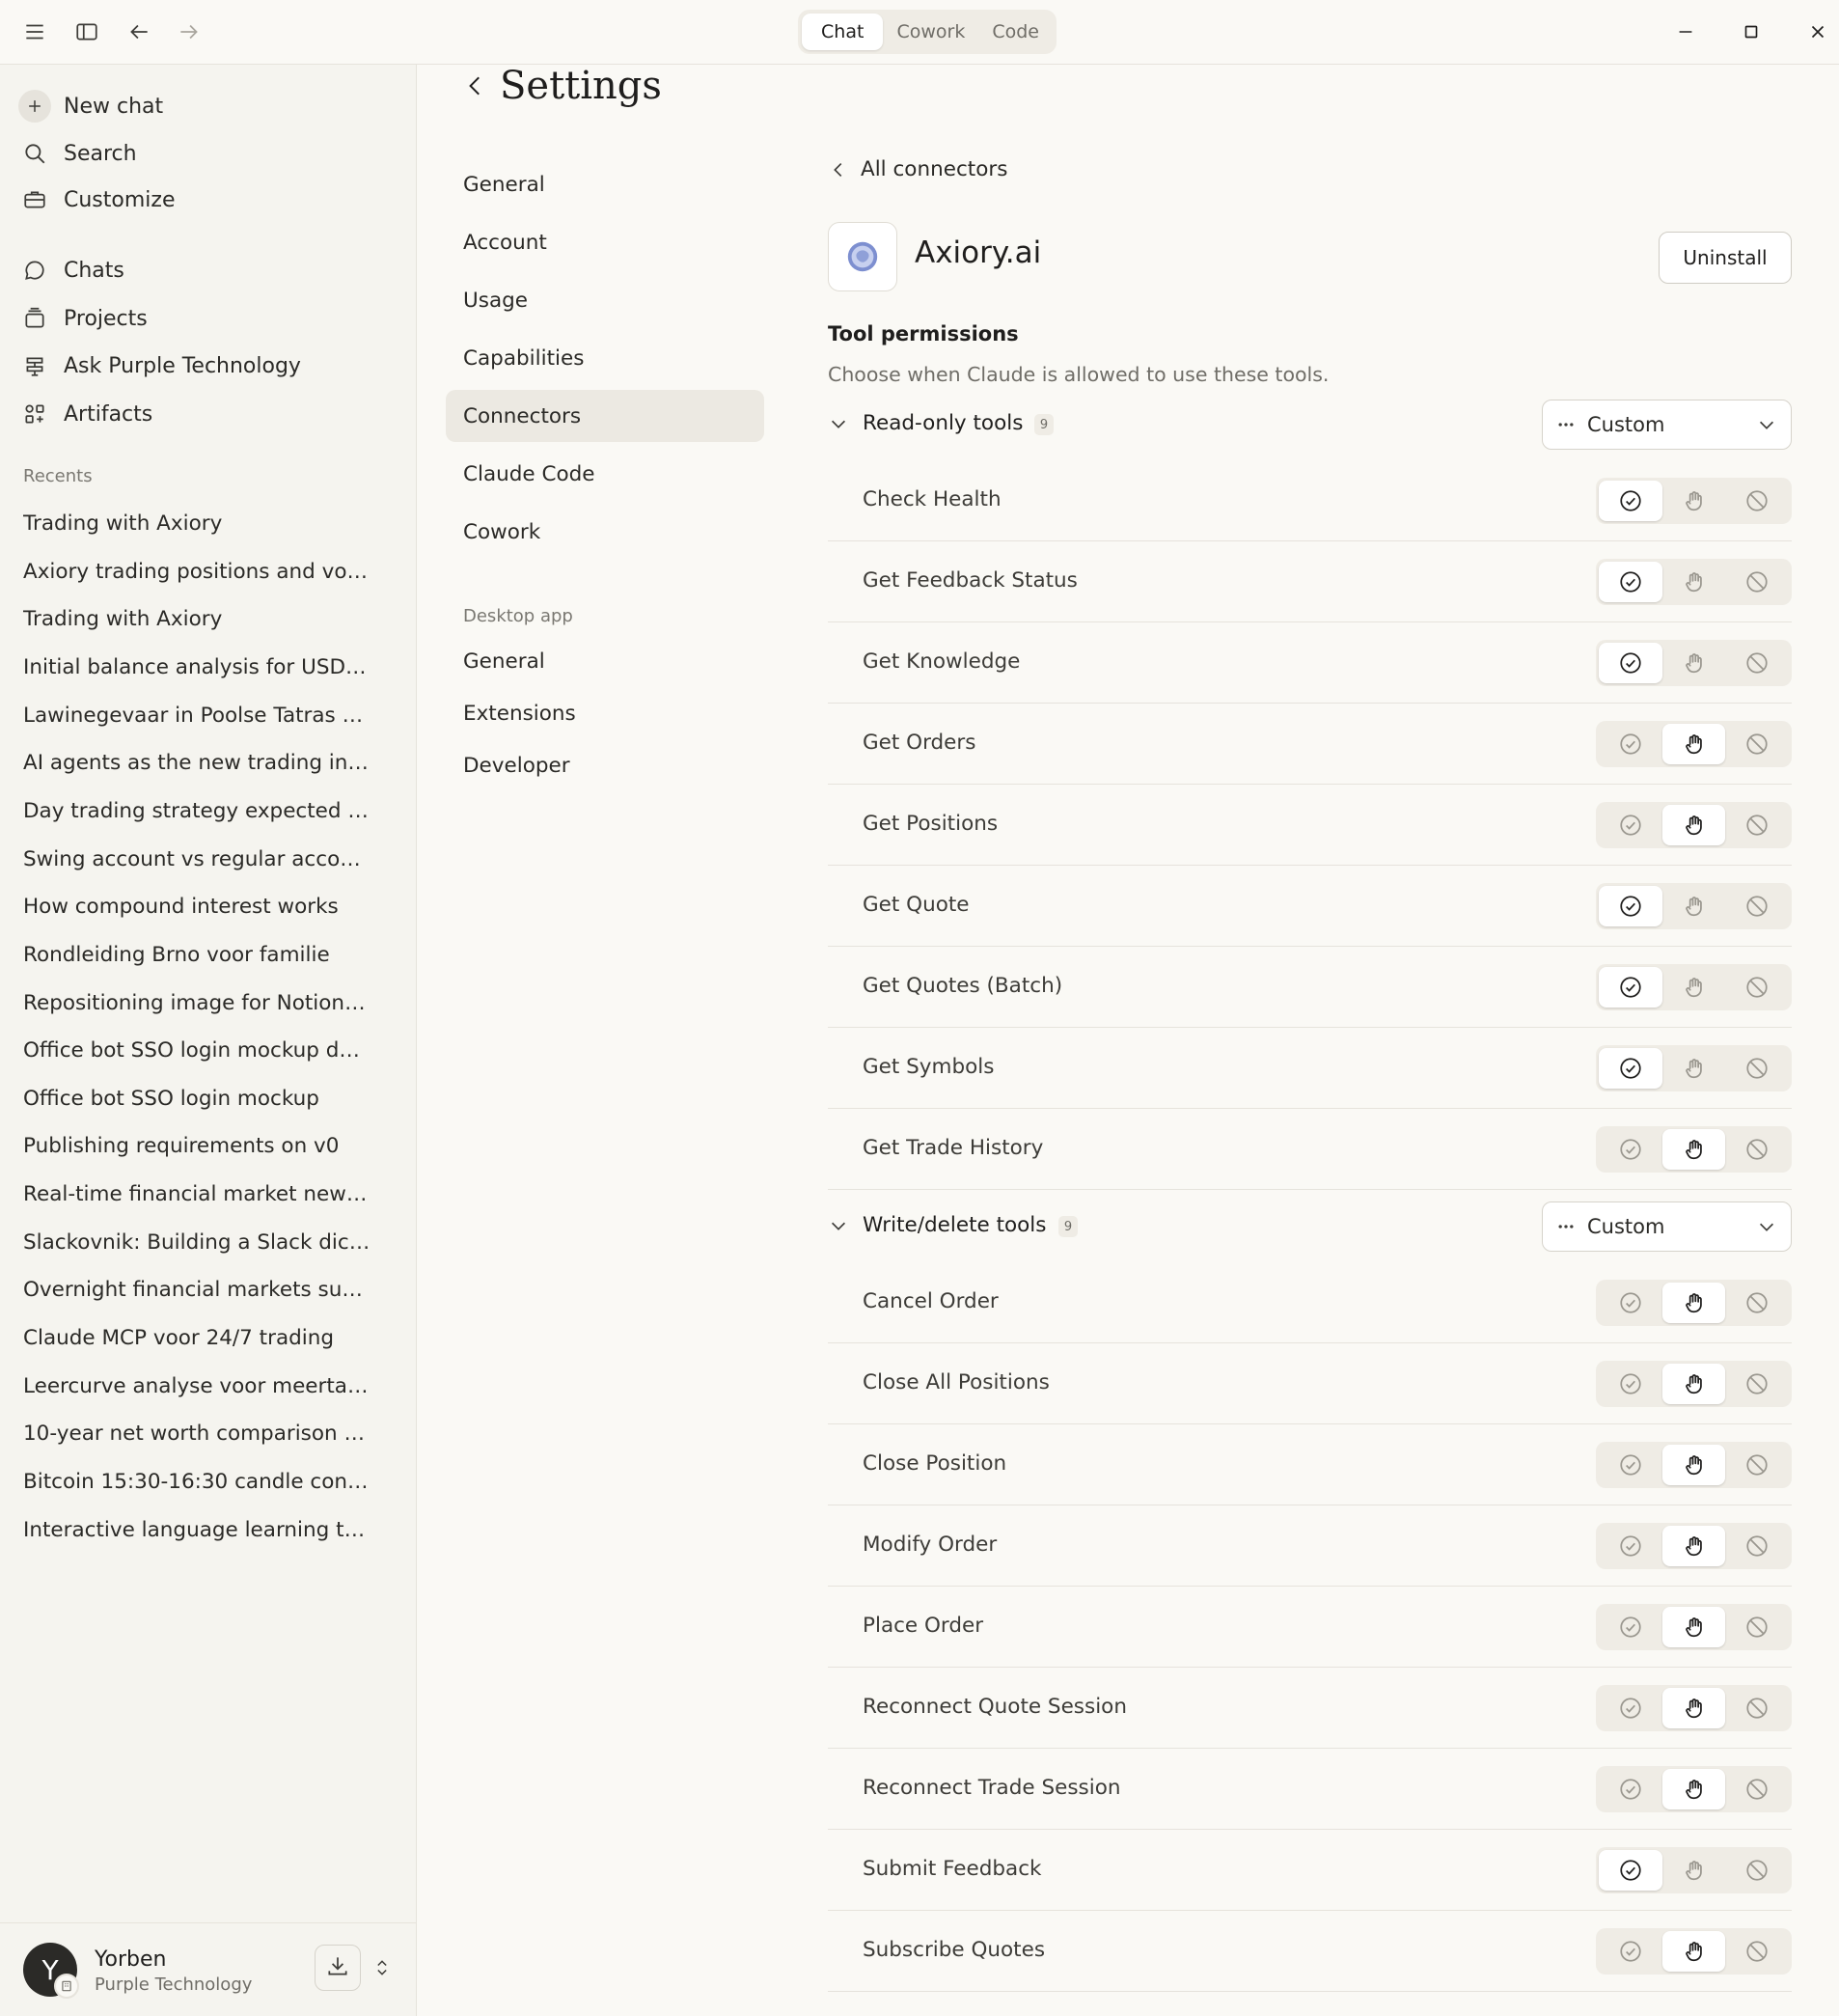  Describe the element at coordinates (189, 31) in the screenshot. I see `forward-arrow-icon` at that location.